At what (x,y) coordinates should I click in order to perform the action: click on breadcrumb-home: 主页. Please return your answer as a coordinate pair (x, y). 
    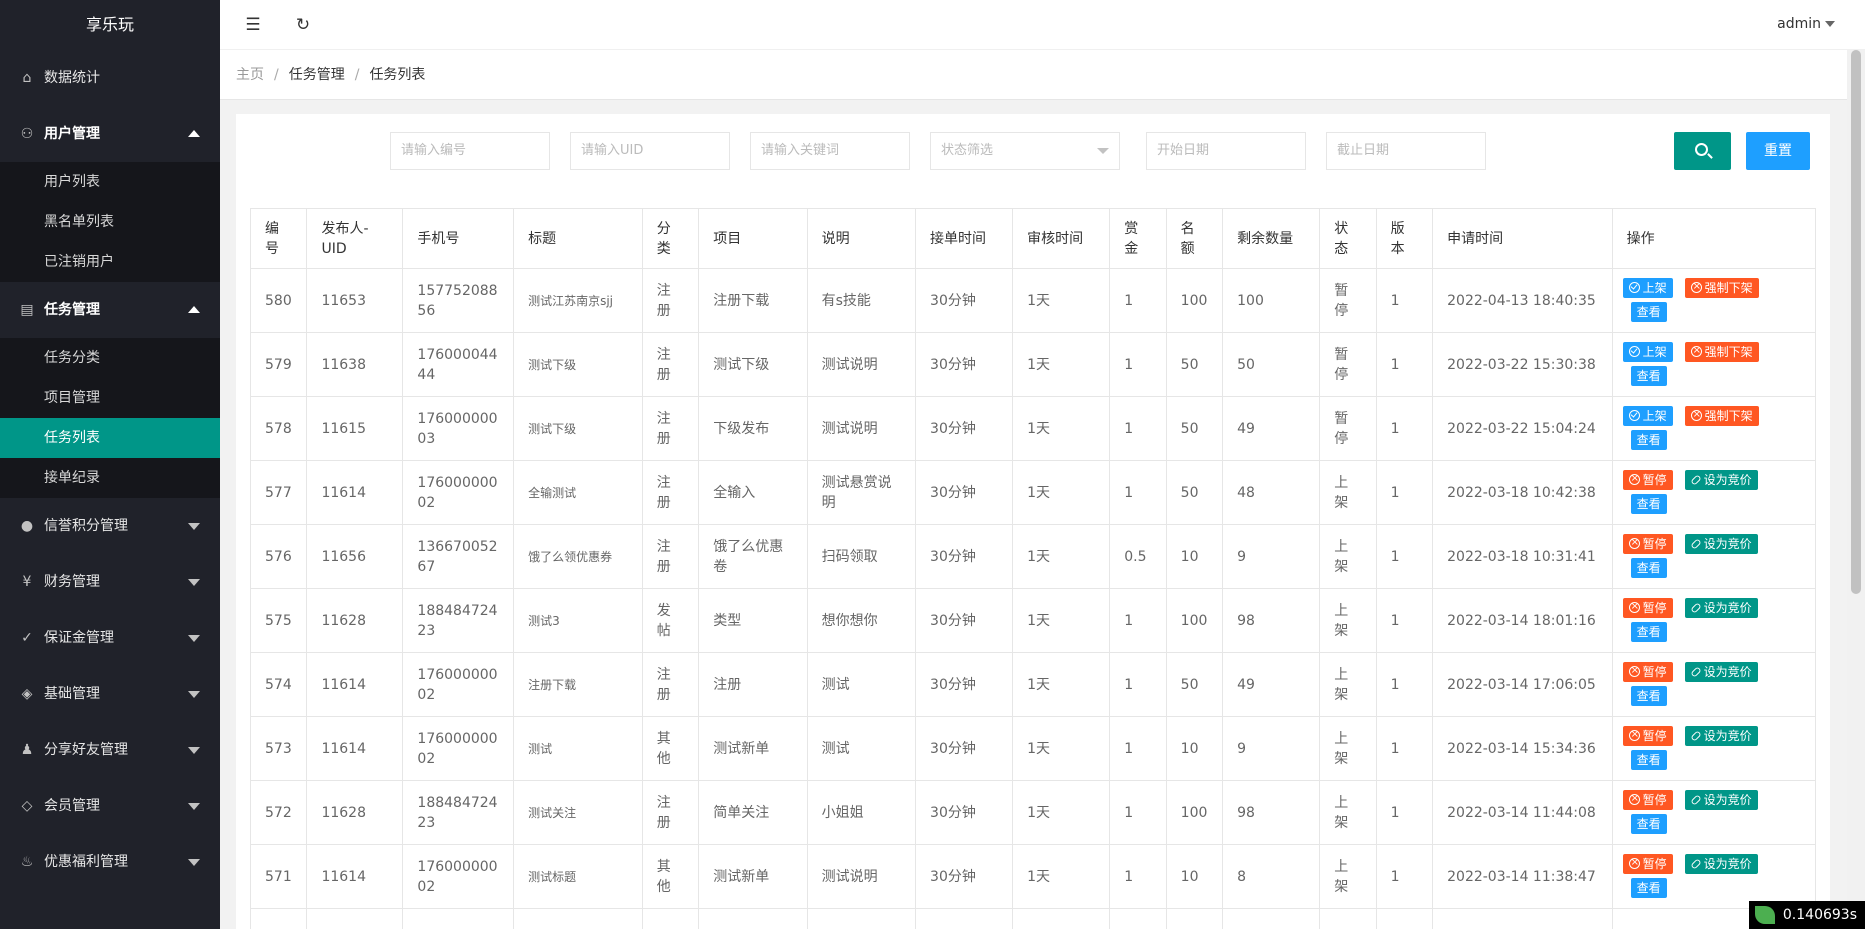
    Looking at the image, I should click on (250, 75).